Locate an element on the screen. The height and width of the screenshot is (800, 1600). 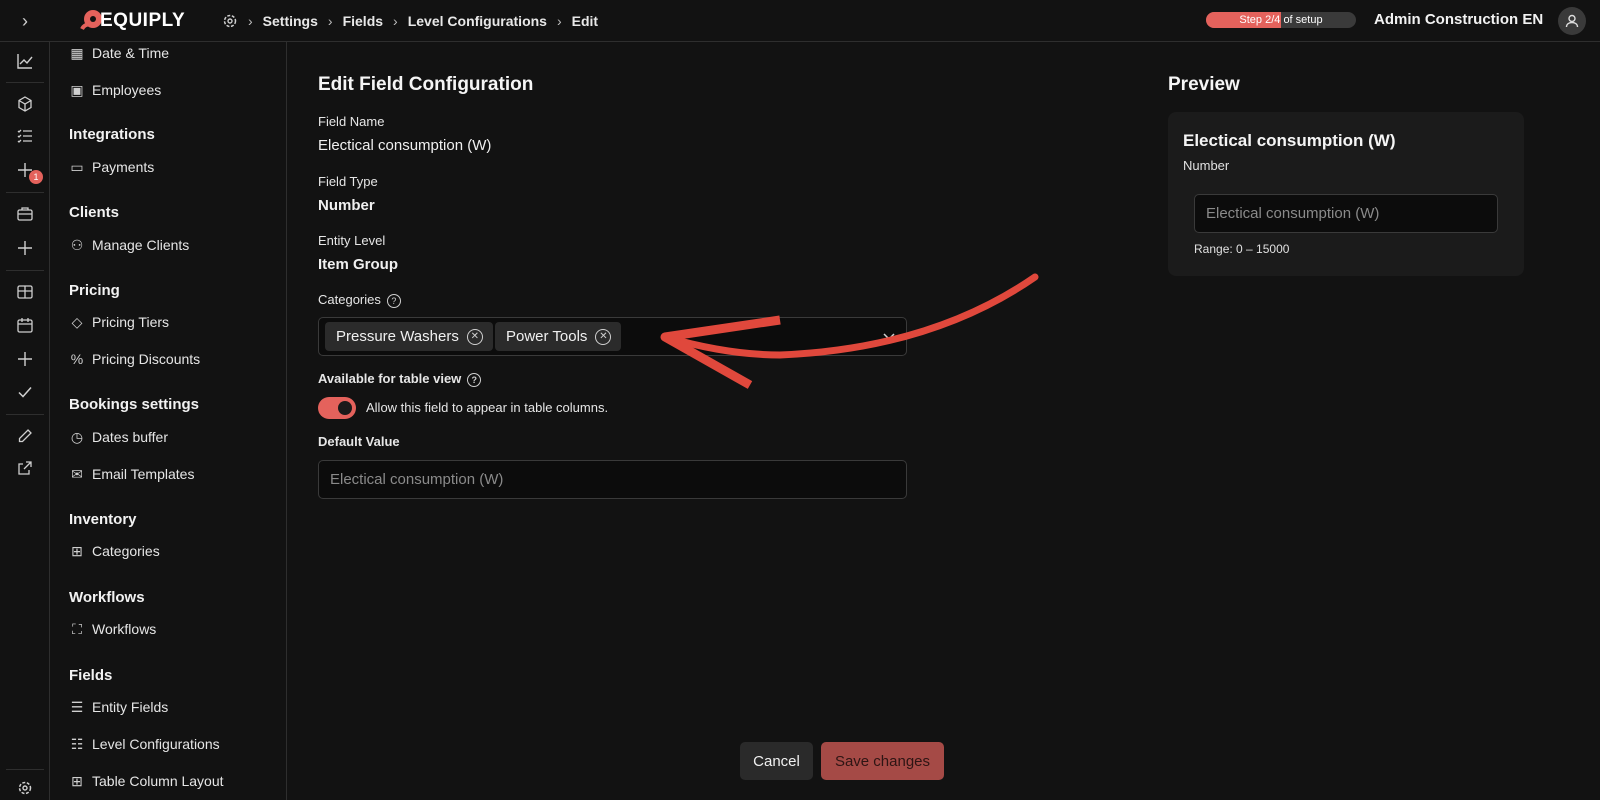
brand-logo: EQUIPLY is located at coordinates (131, 21).